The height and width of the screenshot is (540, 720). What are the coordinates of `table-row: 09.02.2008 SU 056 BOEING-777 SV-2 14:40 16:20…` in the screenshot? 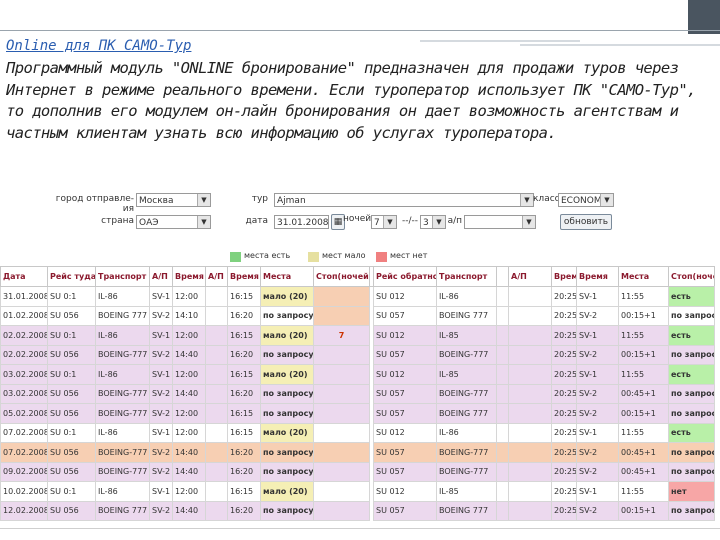 It's located at (357, 471).